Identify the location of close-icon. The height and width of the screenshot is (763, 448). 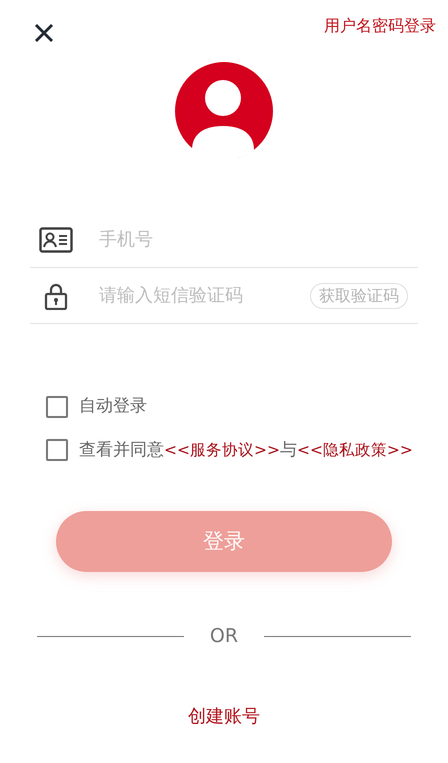
(44, 33).